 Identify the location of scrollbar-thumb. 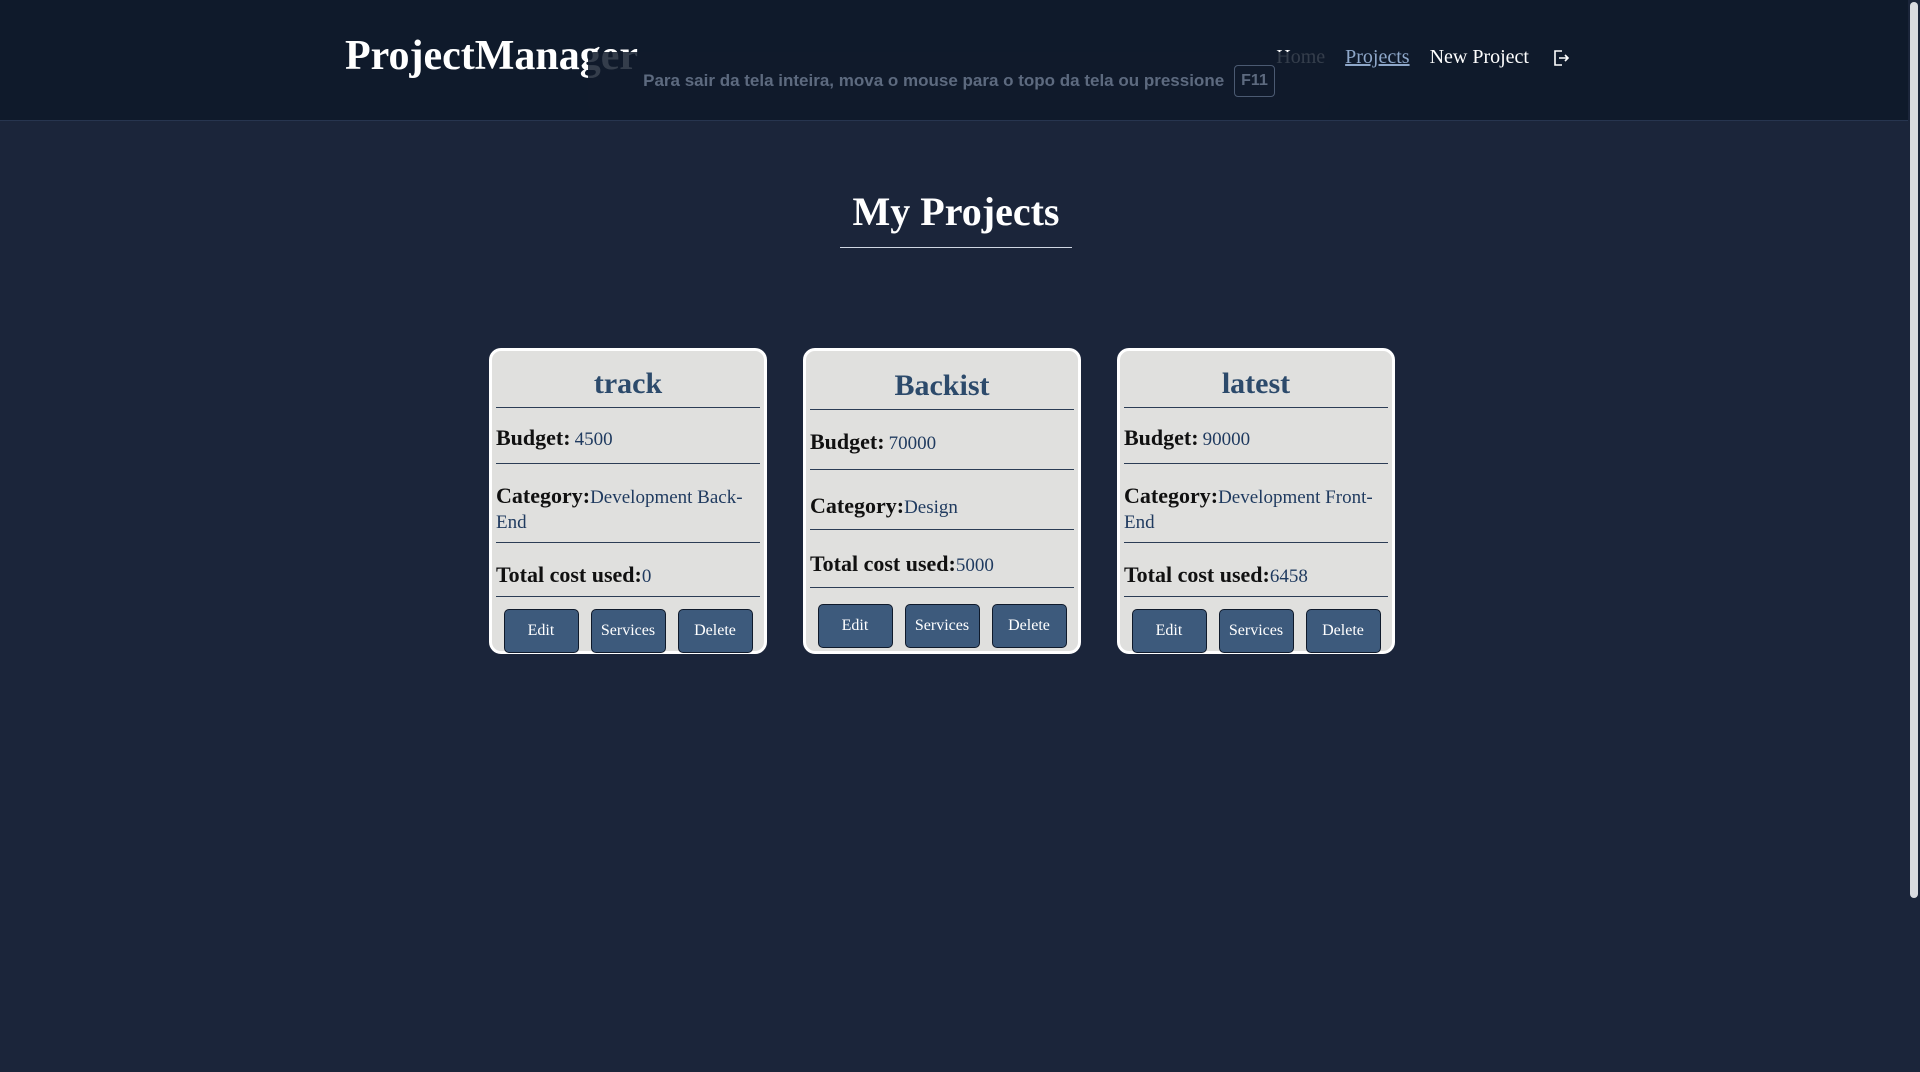
(1914, 450).